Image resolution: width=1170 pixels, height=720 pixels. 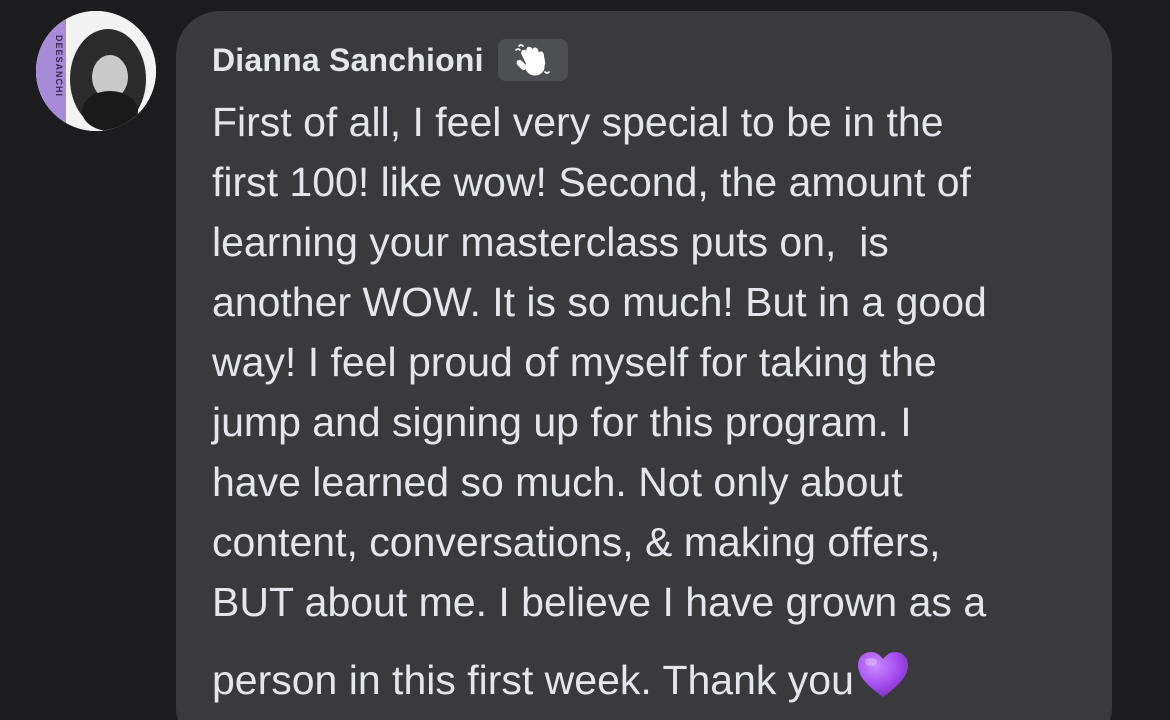 I want to click on comment-line: person in this first week. Thank you, so click(x=533, y=680).